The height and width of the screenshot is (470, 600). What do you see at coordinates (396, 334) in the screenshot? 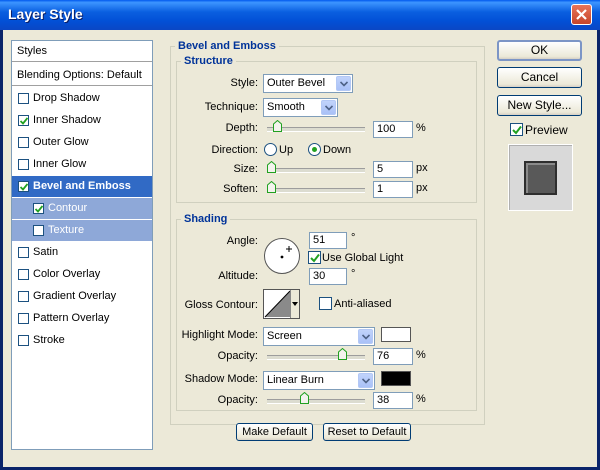
I see `highlight-color-swatch` at bounding box center [396, 334].